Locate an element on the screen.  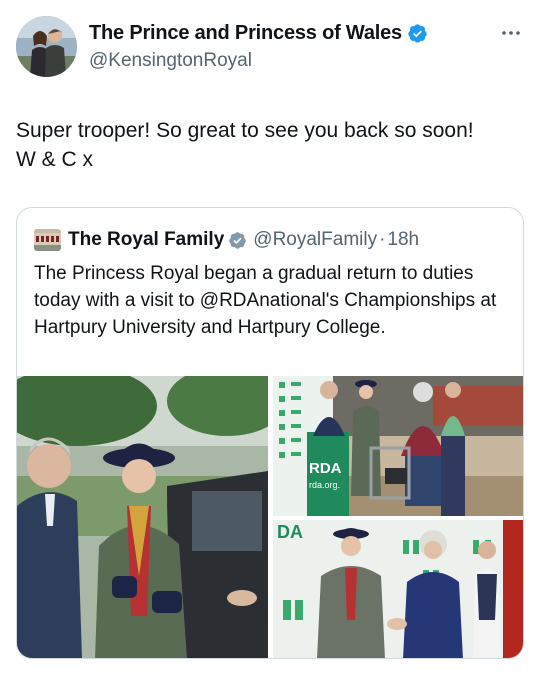
meeting-photo is located at coordinates (398, 589).